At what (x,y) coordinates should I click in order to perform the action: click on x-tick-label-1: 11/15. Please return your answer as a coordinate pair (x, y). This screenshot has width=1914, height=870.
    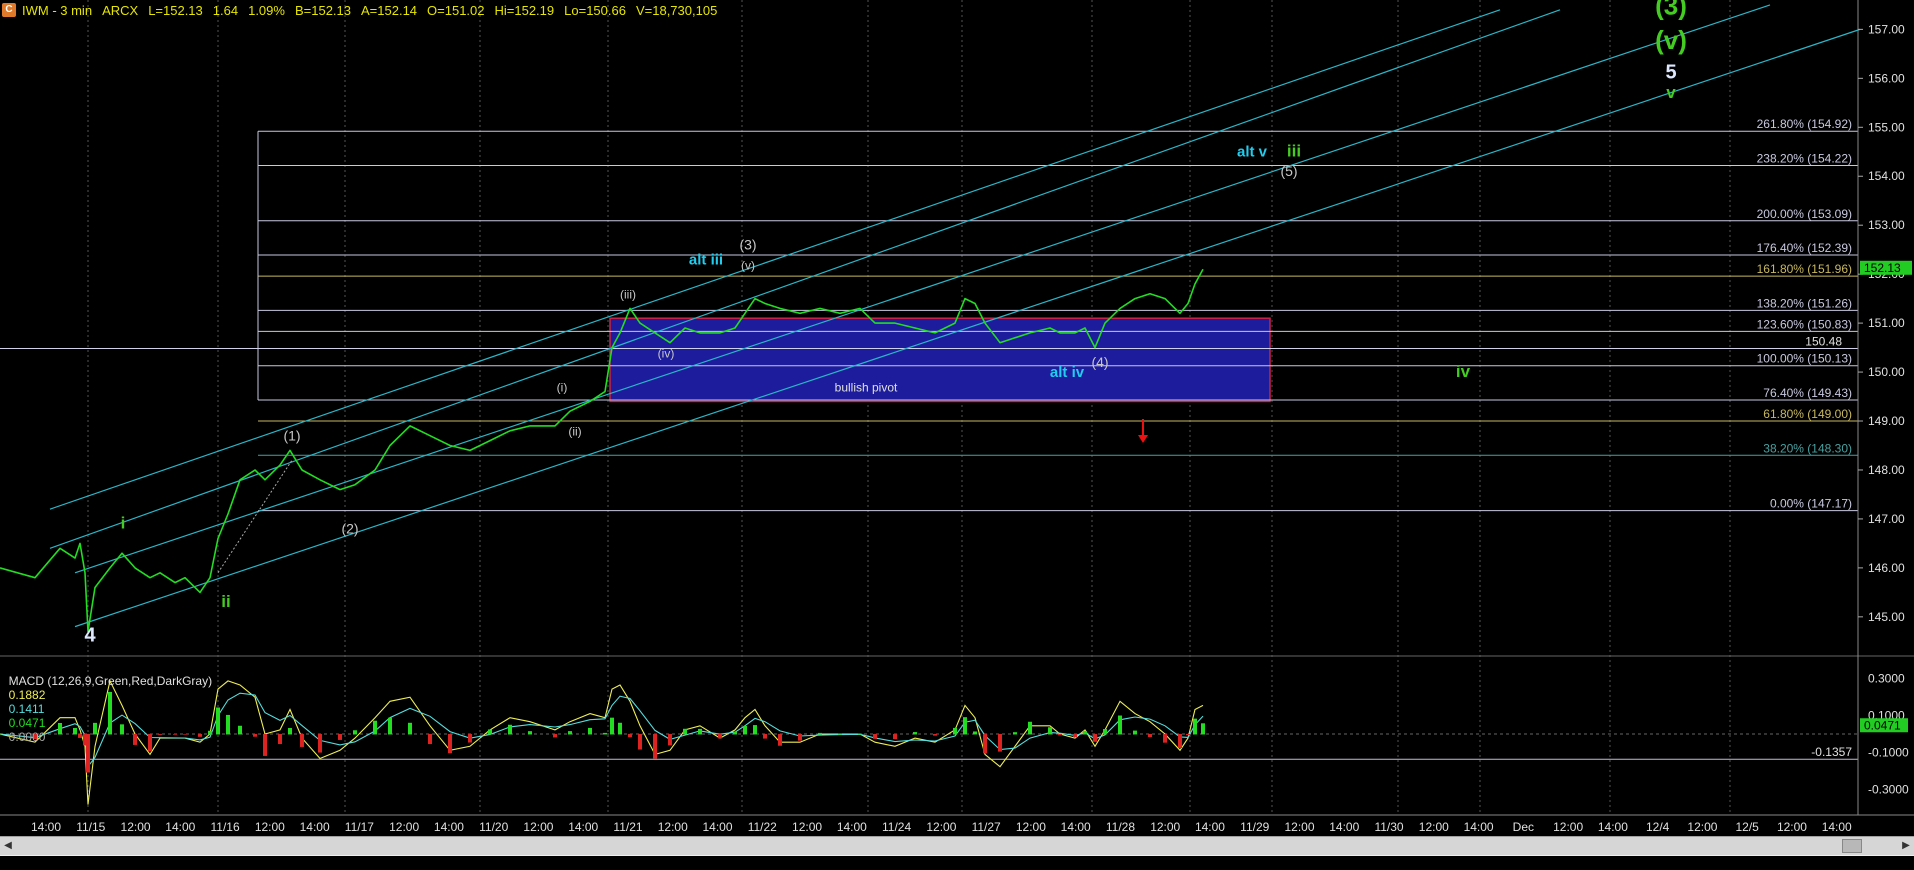
    Looking at the image, I should click on (90, 827).